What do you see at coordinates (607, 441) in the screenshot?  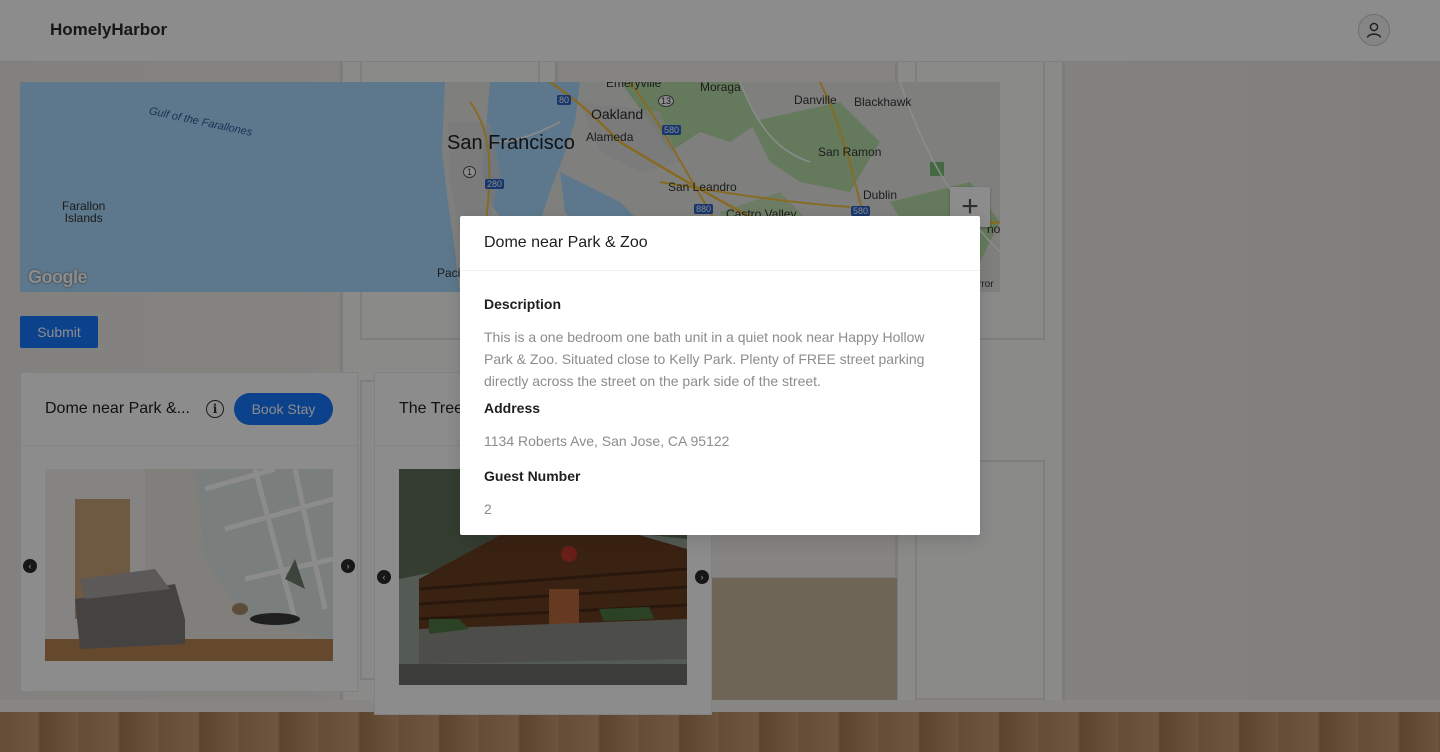 I see `address-value: 1134 Roberts Ave, San Jose, CA 95122` at bounding box center [607, 441].